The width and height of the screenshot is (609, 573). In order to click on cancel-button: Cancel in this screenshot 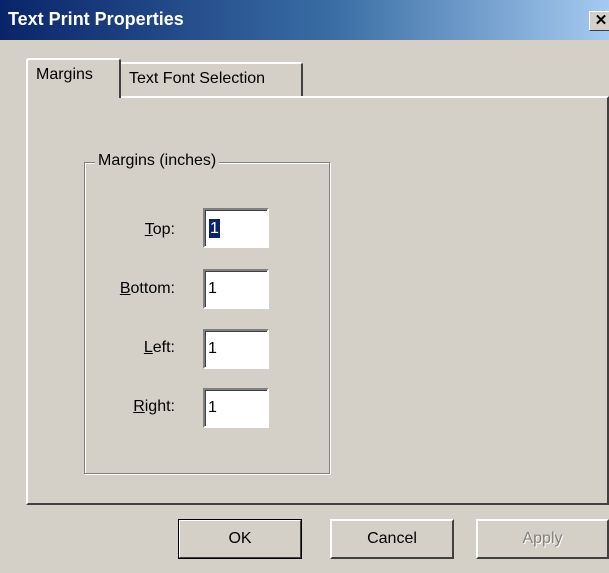, I will do `click(392, 539)`.